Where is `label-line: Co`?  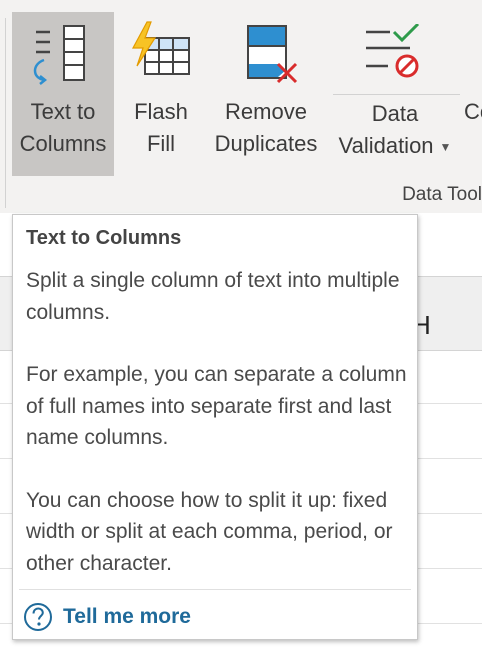 label-line: Co is located at coordinates (473, 111).